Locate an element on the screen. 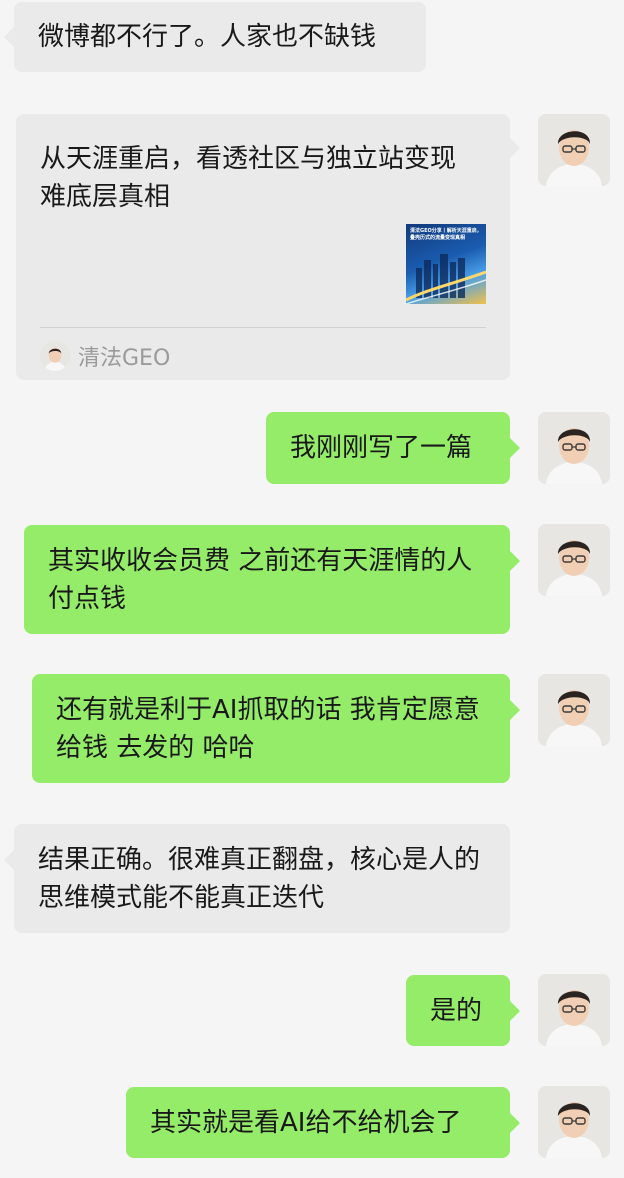 The height and width of the screenshot is (1178, 624). link-card-title: 从天涯重启，看透社区与独立站变现难底层真相 is located at coordinates (248, 178).